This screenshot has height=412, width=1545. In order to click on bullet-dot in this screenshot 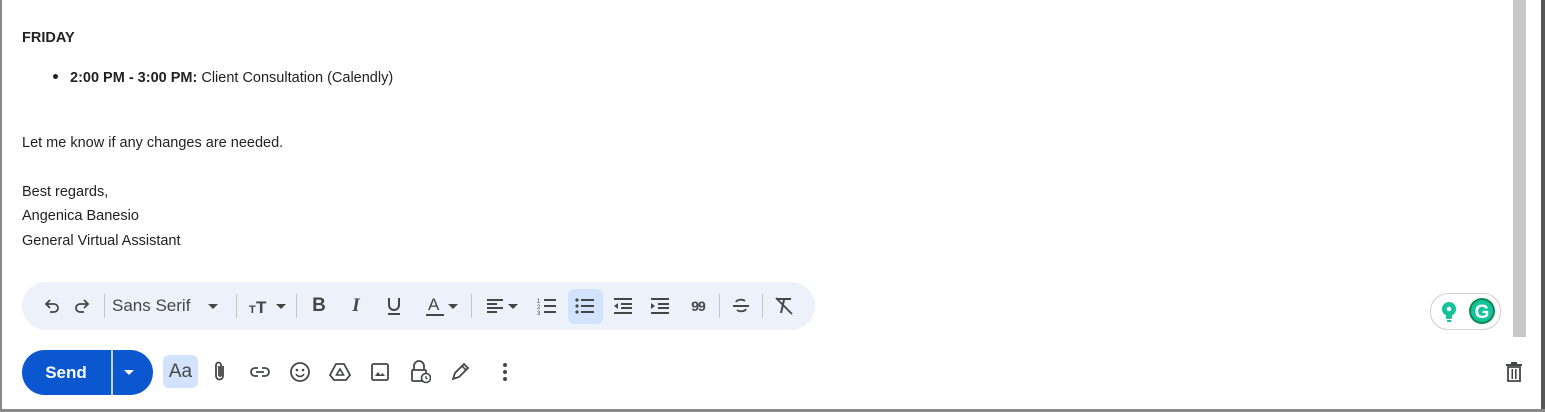, I will do `click(55, 76)`.